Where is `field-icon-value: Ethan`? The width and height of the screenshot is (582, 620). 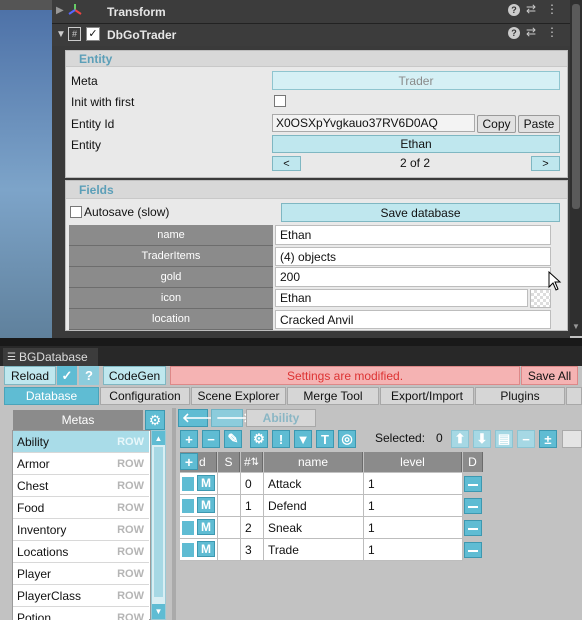 field-icon-value: Ethan is located at coordinates (401, 298).